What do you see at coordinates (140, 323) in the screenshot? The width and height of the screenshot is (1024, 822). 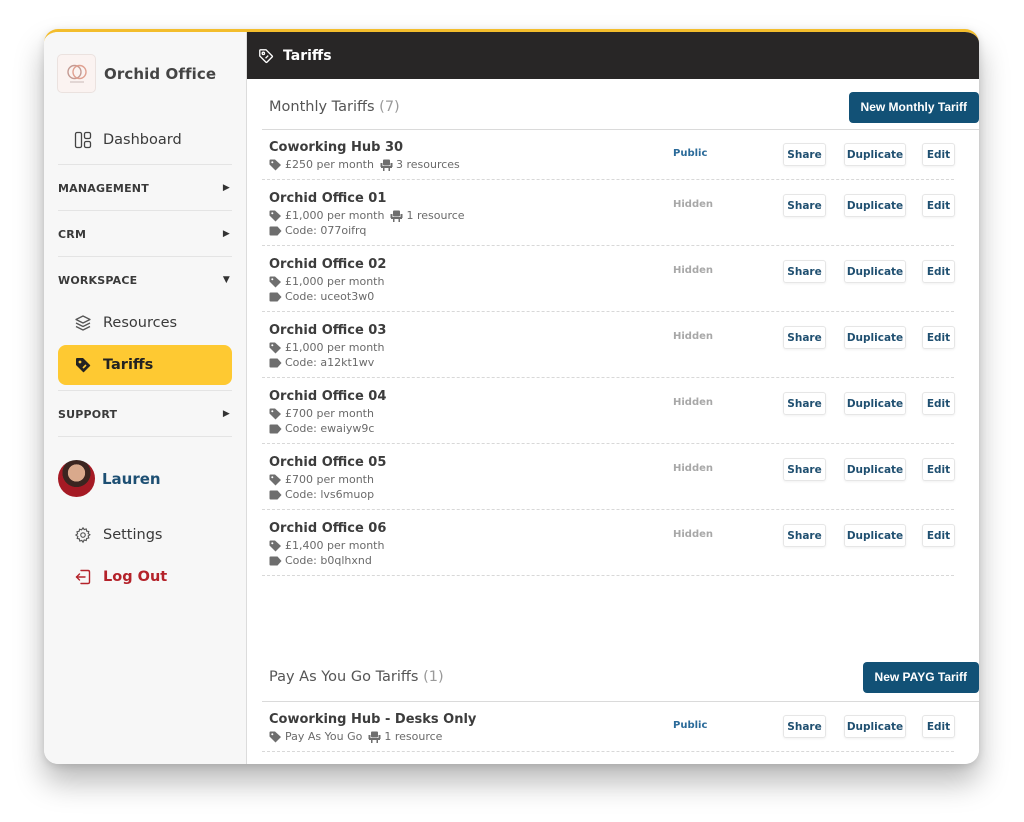 I see `sidebar-item-label: Resources` at bounding box center [140, 323].